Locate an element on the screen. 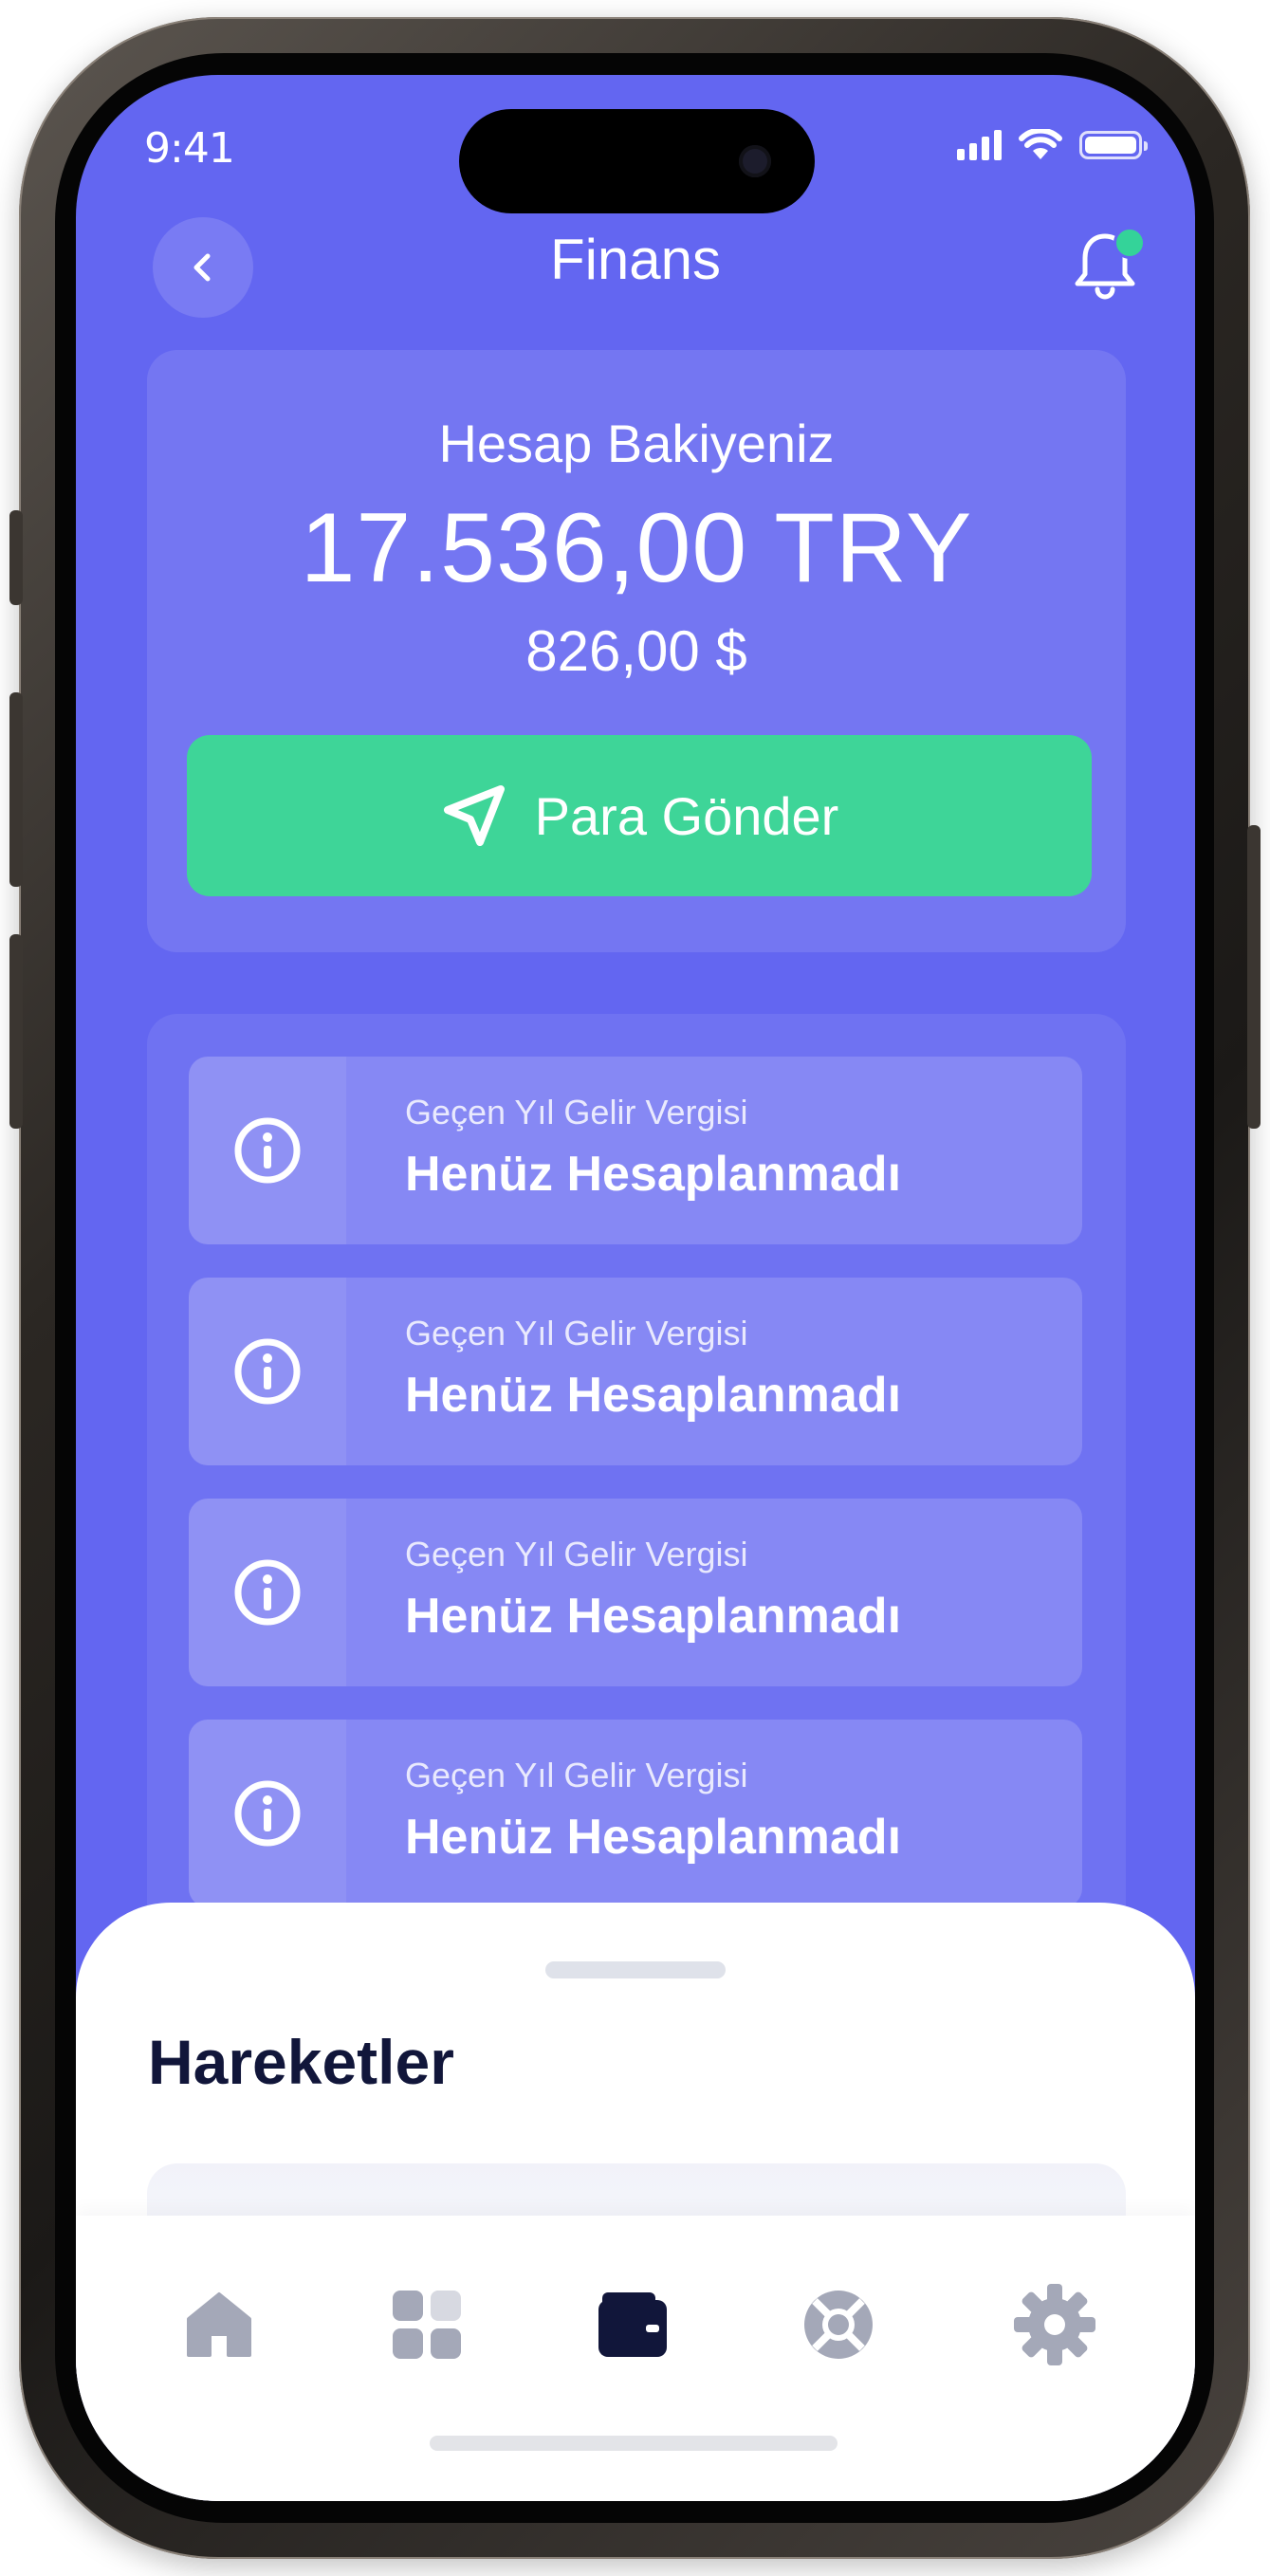 This screenshot has height=2576, width=1270. send-money-label: Para Gönder is located at coordinates (686, 815).